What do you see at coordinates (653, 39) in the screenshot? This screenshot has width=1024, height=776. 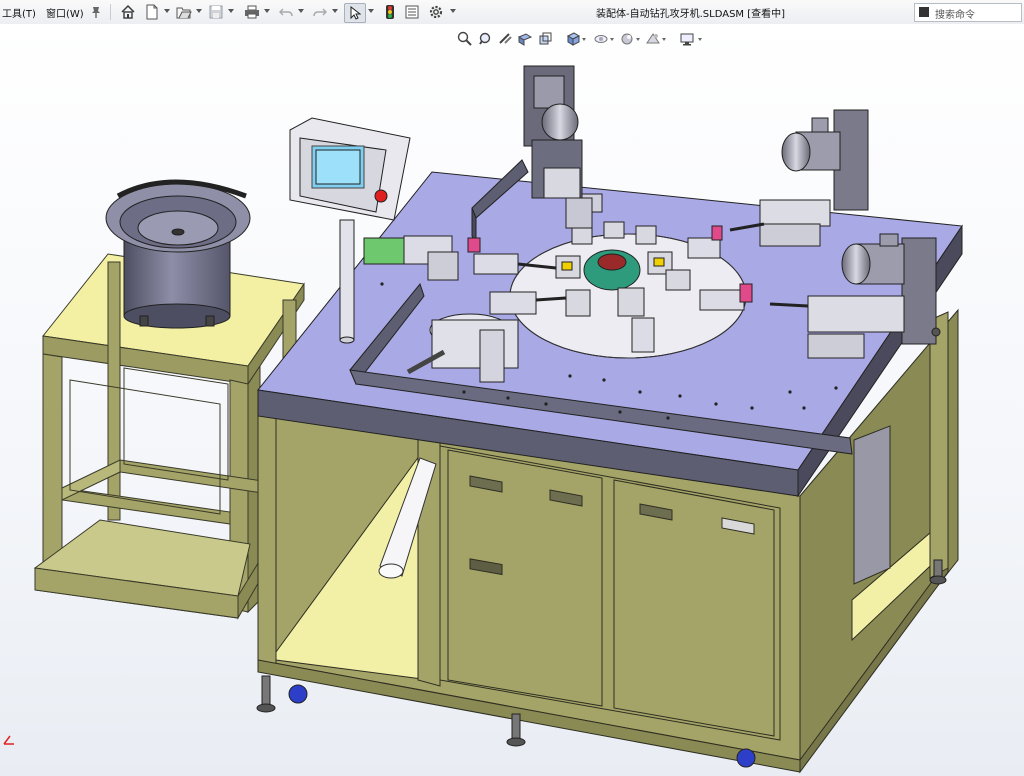 I see `apply-scene-icon` at bounding box center [653, 39].